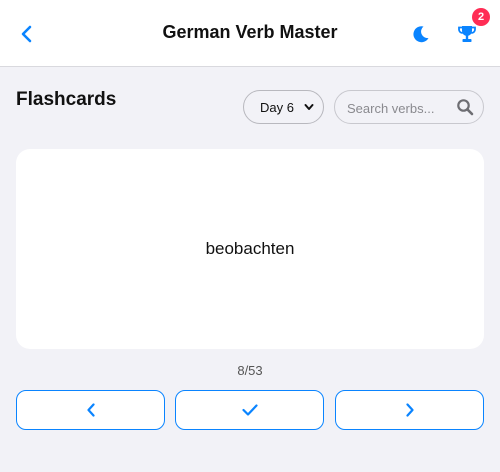 This screenshot has width=500, height=472. Describe the element at coordinates (250, 370) in the screenshot. I see `card-progress: 8/53` at that location.